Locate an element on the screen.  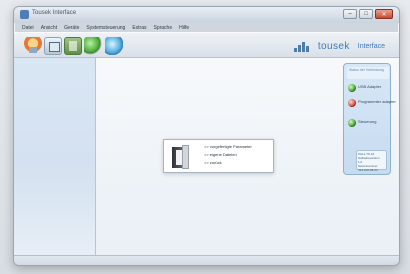
window-title: Tousek Interface is located at coordinates (54, 13).